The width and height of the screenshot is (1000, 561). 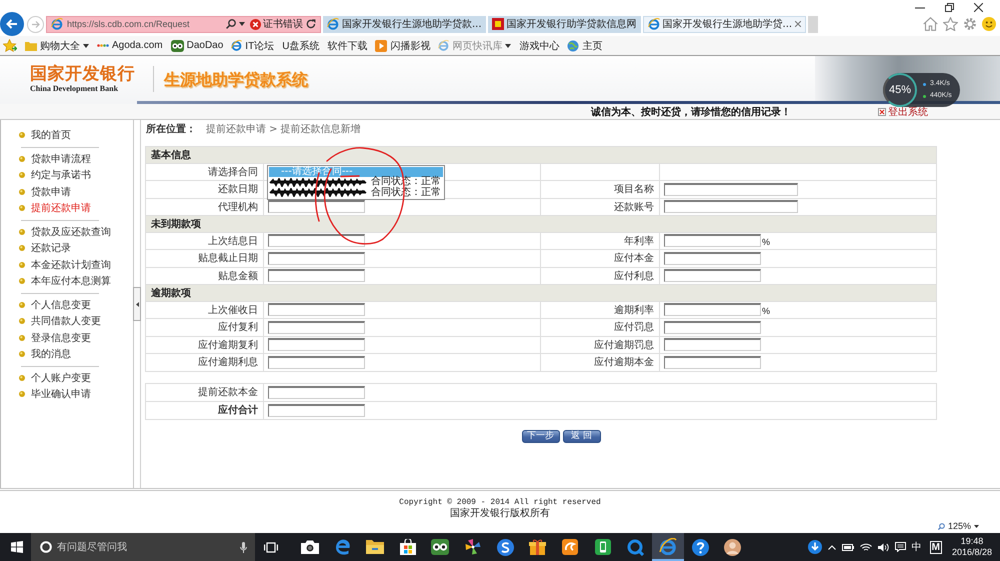 I want to click on sidebar-item: 约定与承诺书, so click(x=67, y=175).